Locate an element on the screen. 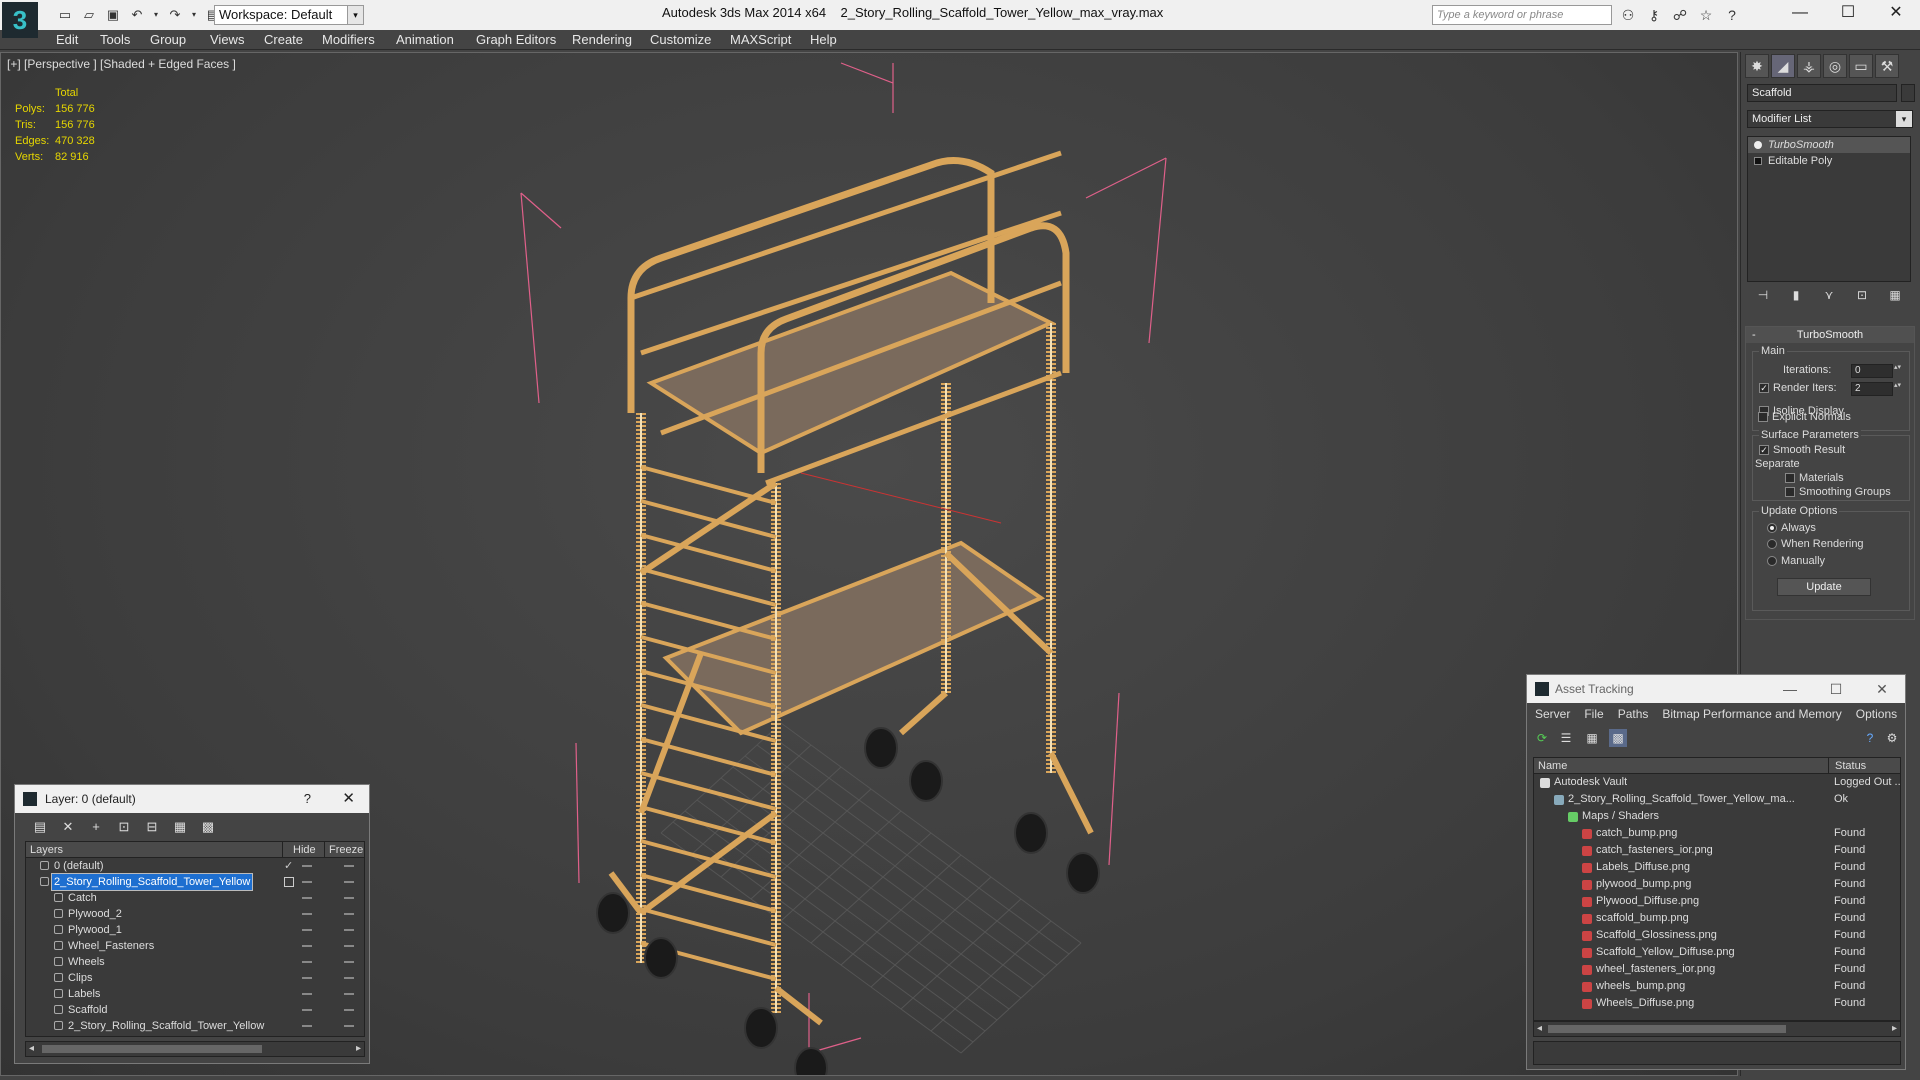 The width and height of the screenshot is (1920, 1080). layer-name: 2_Story_Rolling_Scaffold_Tower_Yellow is located at coordinates (152, 882).